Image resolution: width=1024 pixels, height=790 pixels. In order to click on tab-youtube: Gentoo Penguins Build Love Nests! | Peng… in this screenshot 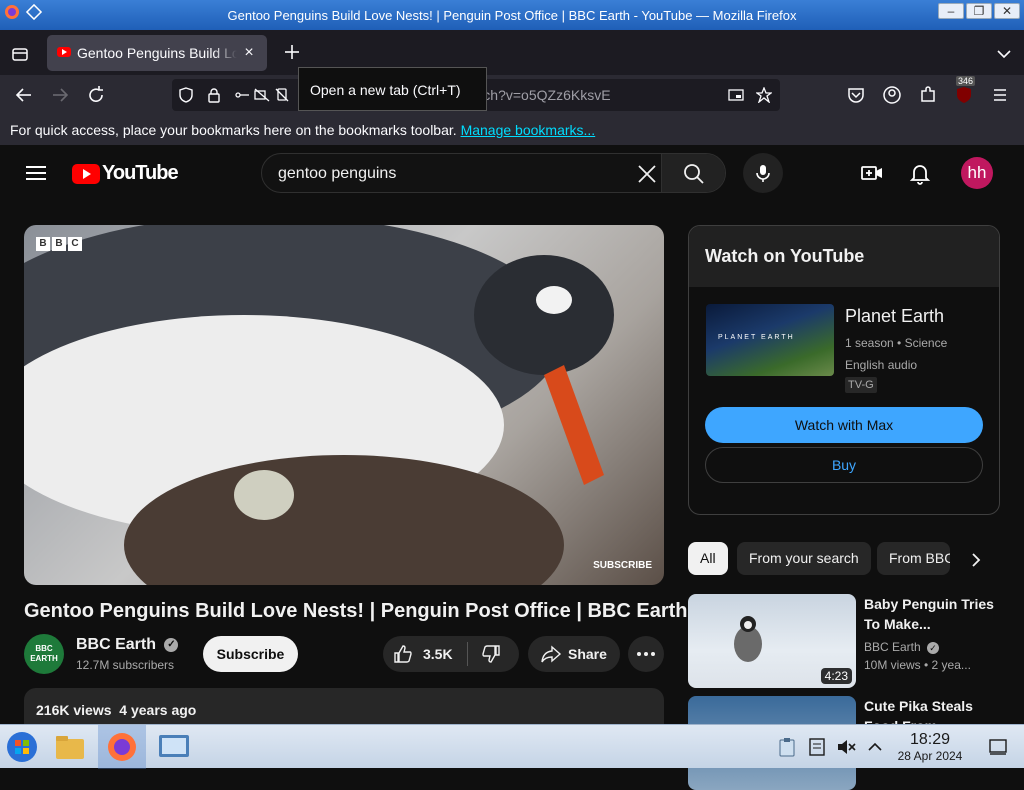, I will do `click(157, 53)`.